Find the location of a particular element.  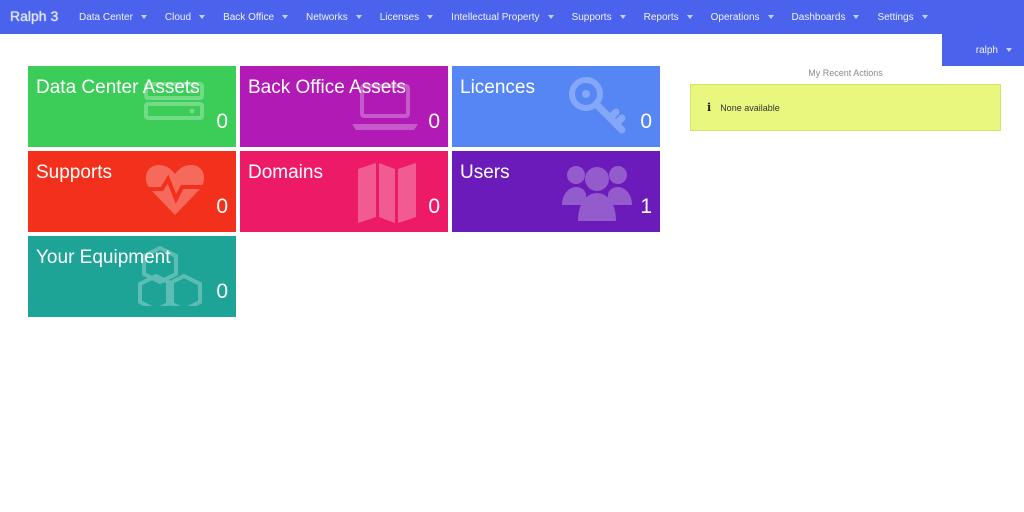

recent-actions-box: i None available is located at coordinates (845, 107).